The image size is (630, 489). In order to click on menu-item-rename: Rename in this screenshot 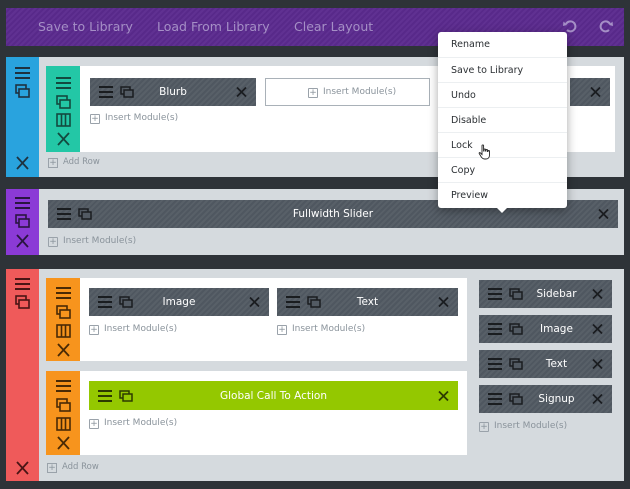, I will do `click(502, 44)`.